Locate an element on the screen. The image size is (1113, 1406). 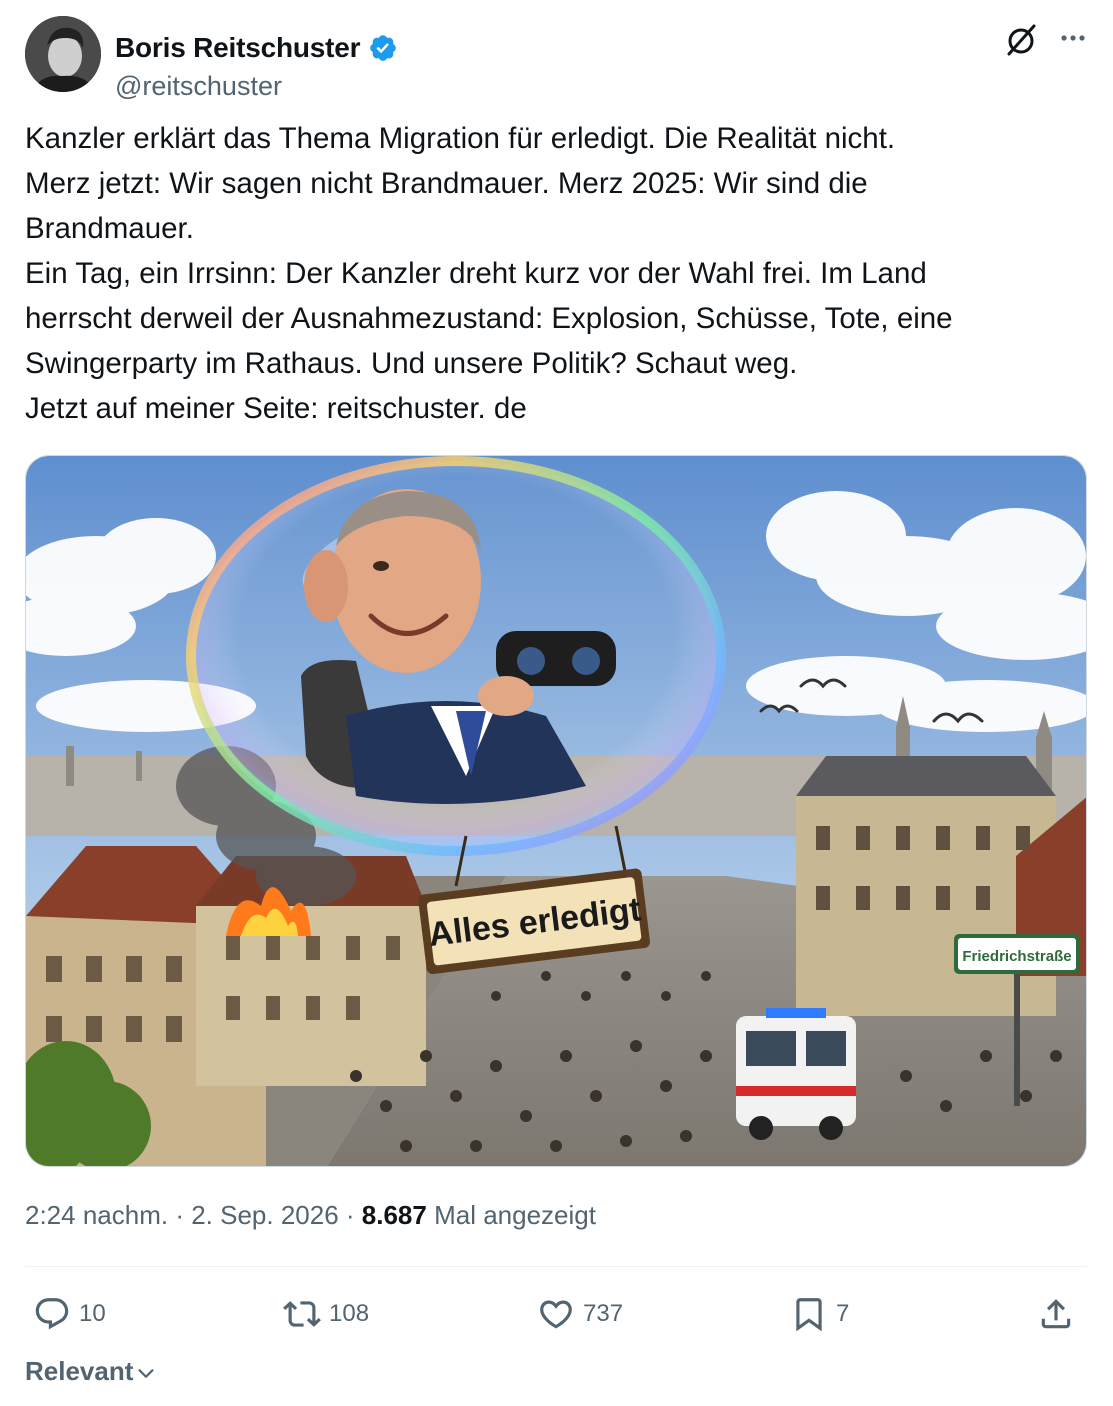
reply-icon is located at coordinates (52, 1314).